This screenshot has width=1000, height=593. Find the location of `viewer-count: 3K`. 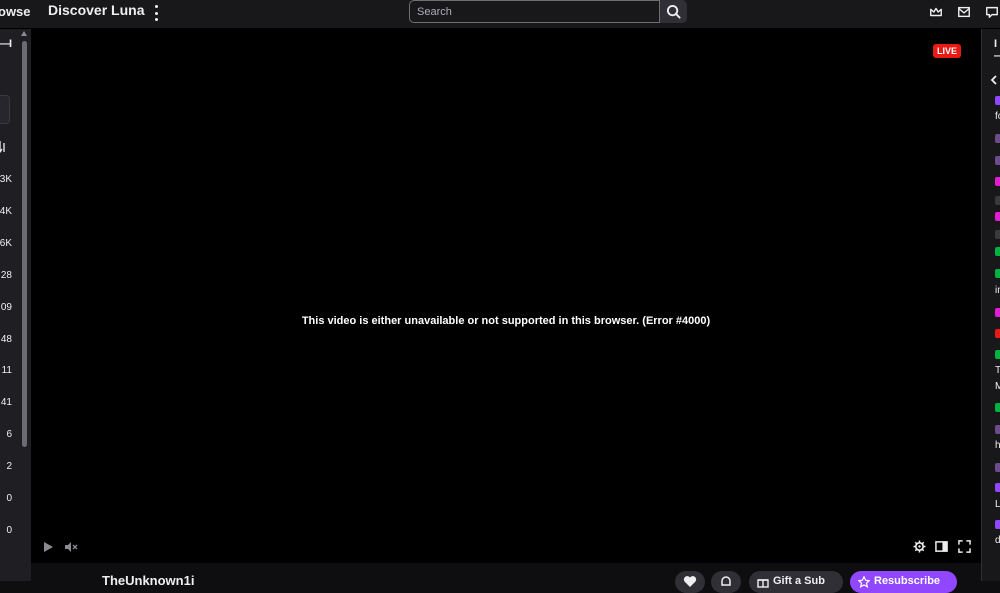

viewer-count: 3K is located at coordinates (6, 179).